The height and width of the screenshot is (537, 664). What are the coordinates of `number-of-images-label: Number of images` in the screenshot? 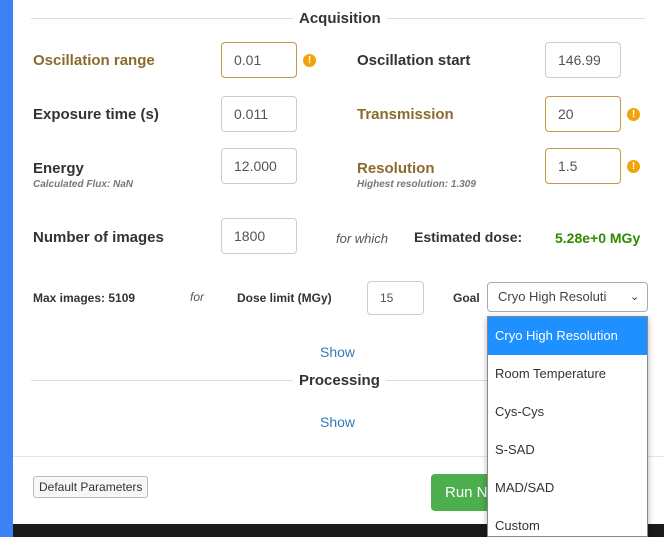 It's located at (98, 237).